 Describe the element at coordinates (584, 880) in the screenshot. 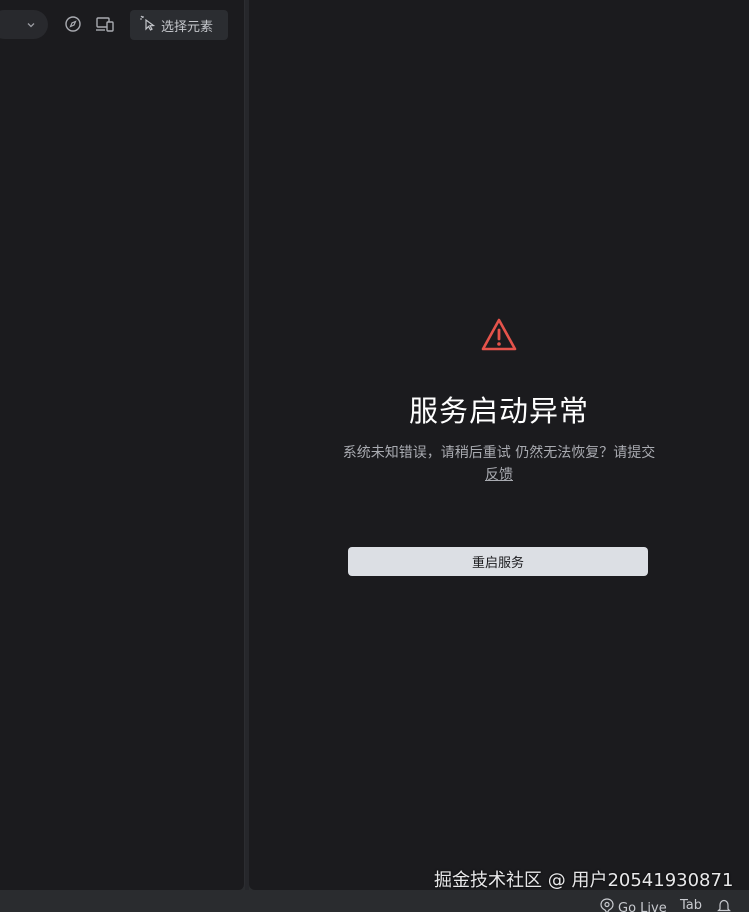

I see `watermark: 掘金技术社区 @ 用户20541930871` at that location.